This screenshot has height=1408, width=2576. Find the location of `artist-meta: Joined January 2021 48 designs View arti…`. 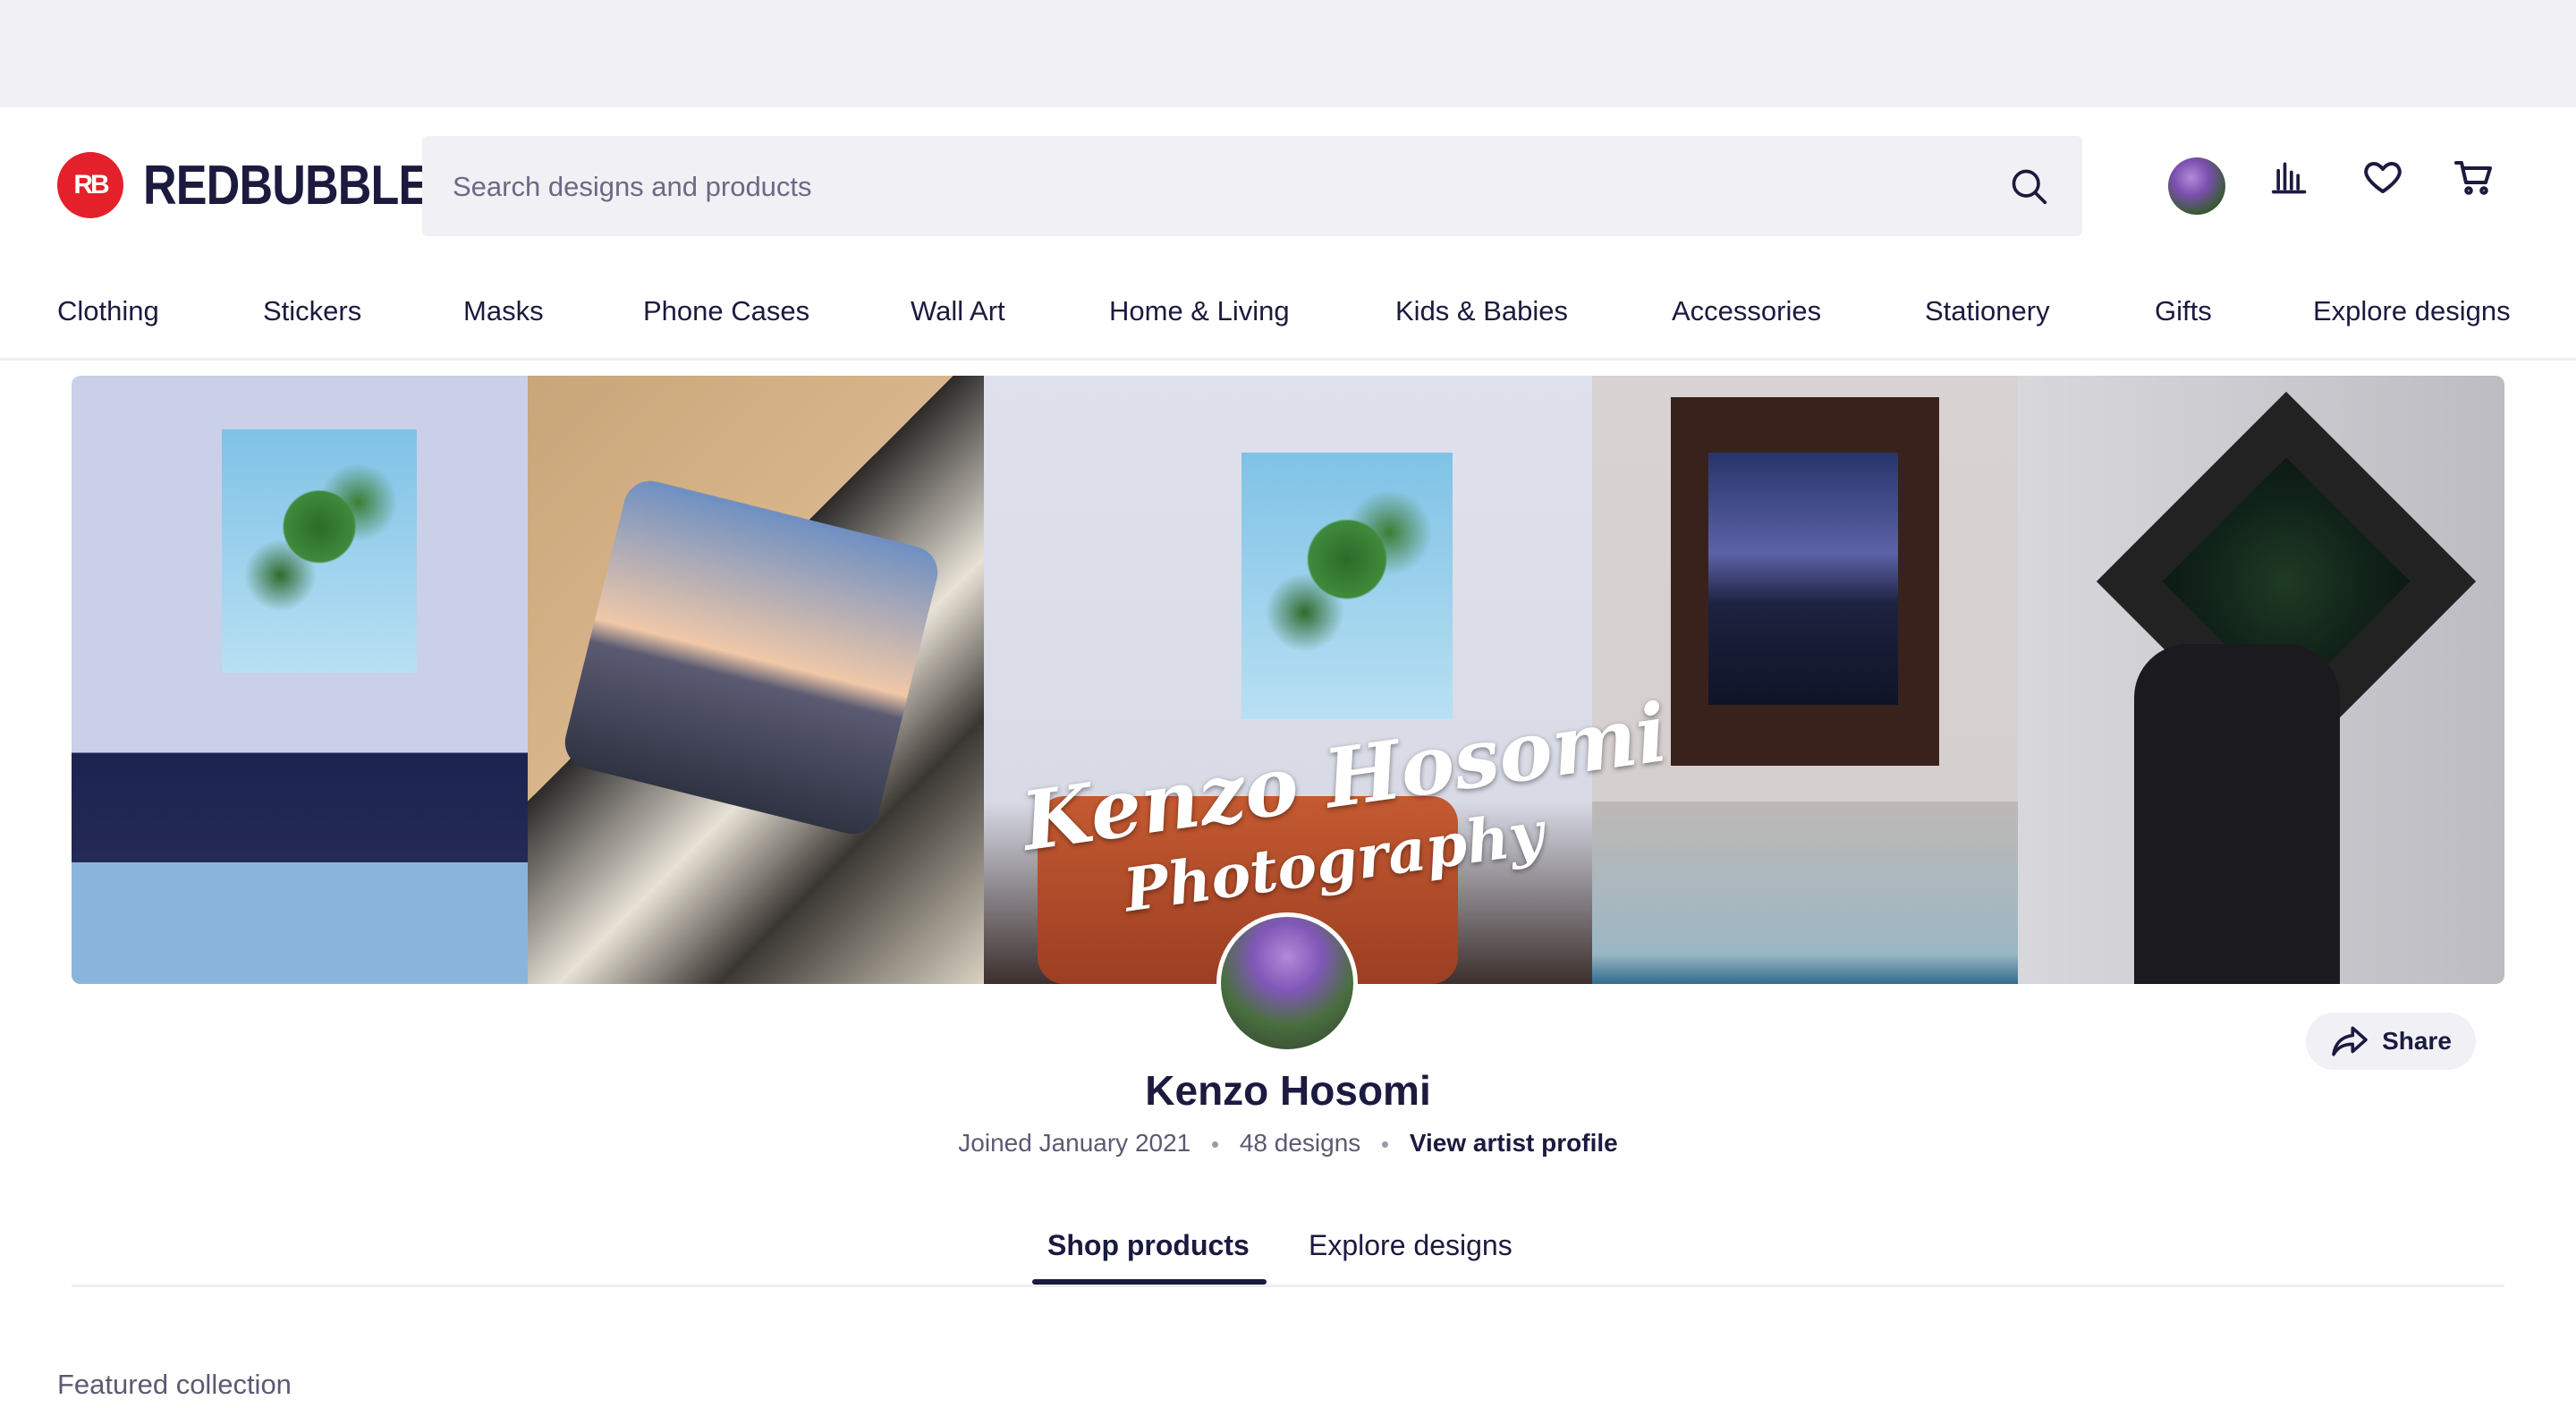

artist-meta: Joined January 2021 48 designs View arti… is located at coordinates (1288, 1143).